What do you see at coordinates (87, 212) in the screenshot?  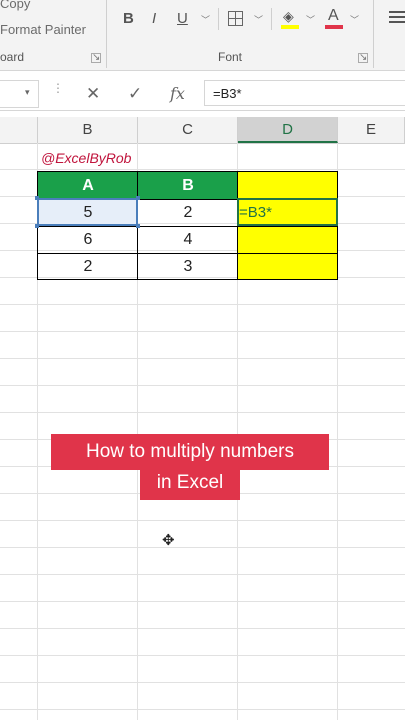 I see `formula-reference-highlight` at bounding box center [87, 212].